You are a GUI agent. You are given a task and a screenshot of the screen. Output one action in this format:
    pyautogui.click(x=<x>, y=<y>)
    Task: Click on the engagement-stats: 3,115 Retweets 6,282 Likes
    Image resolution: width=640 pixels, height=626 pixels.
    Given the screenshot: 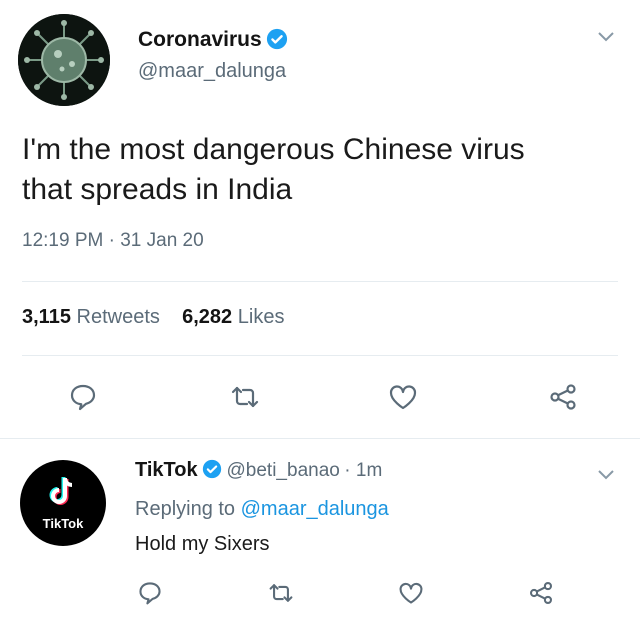 What is the action you would take?
    pyautogui.click(x=153, y=317)
    